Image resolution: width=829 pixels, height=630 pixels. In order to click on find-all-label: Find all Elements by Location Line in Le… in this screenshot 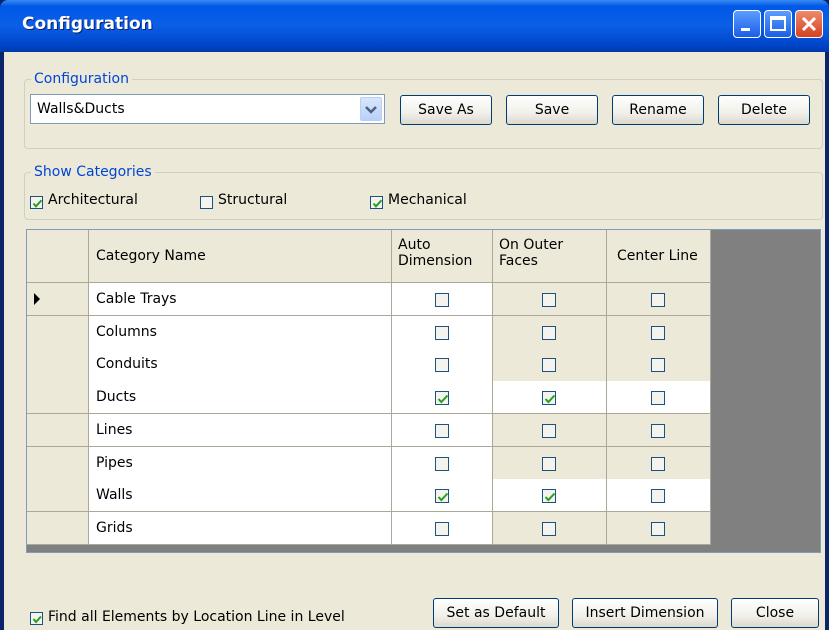, I will do `click(196, 617)`.